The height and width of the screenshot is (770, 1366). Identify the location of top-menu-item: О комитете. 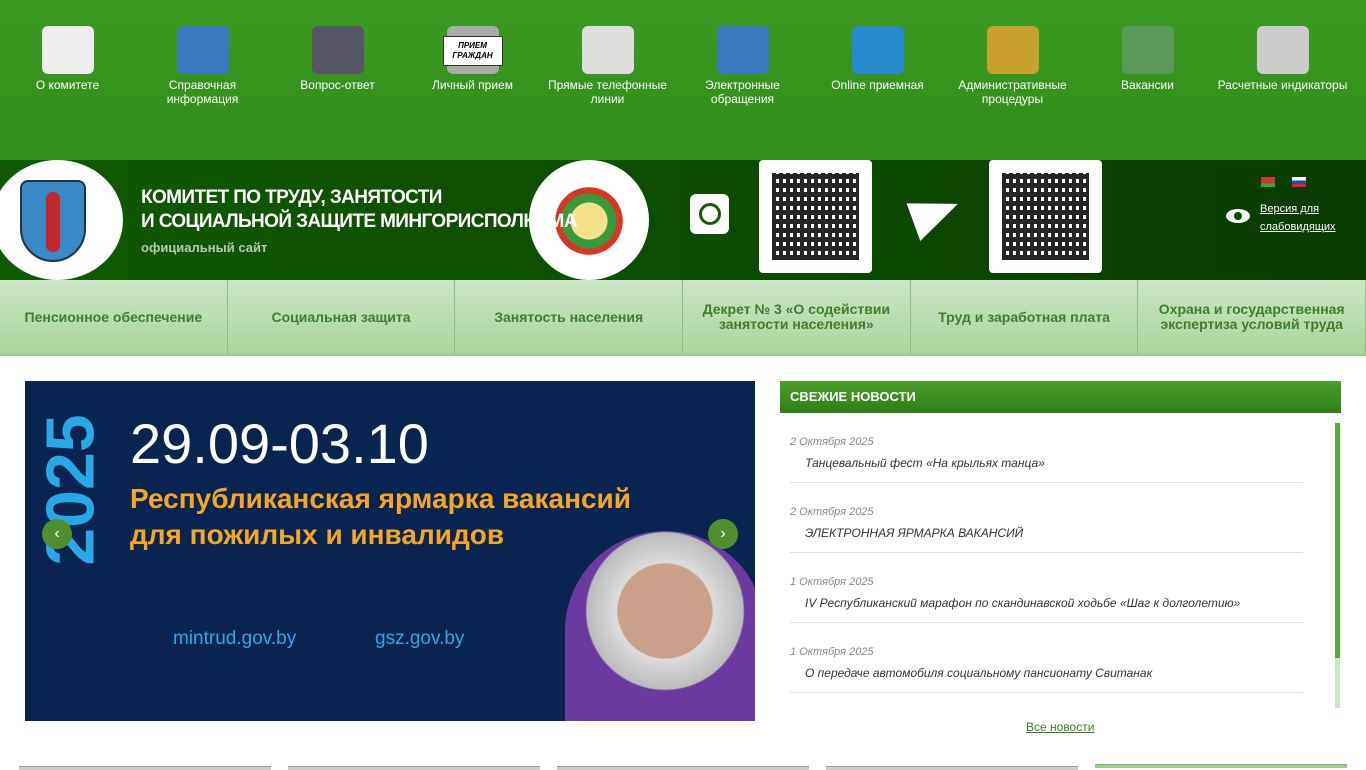
(67, 46).